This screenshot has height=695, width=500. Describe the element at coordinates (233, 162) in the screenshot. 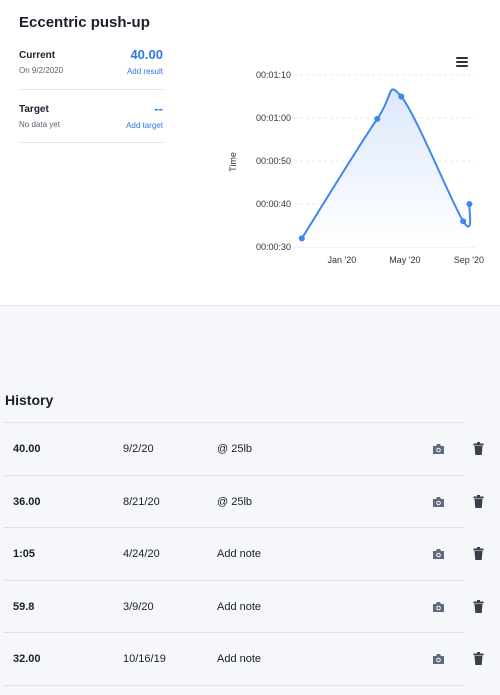

I see `chart-y-axis-label: Time` at that location.